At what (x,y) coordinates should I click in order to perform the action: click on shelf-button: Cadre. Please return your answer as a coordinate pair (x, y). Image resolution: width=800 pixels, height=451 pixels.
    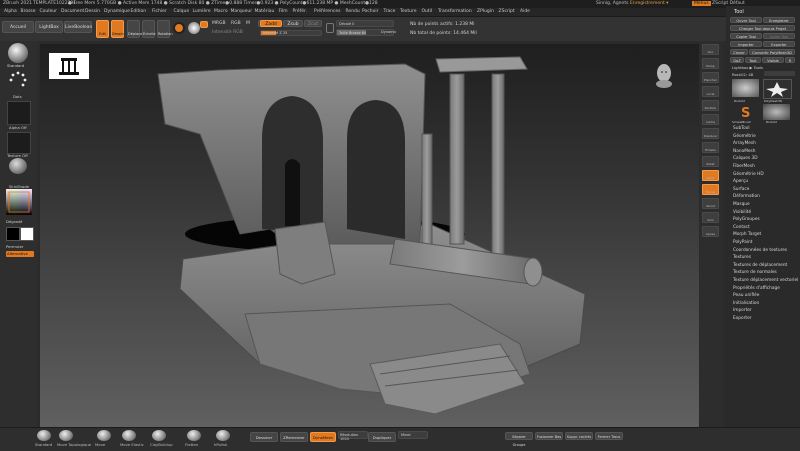
    Looking at the image, I should click on (710, 119).